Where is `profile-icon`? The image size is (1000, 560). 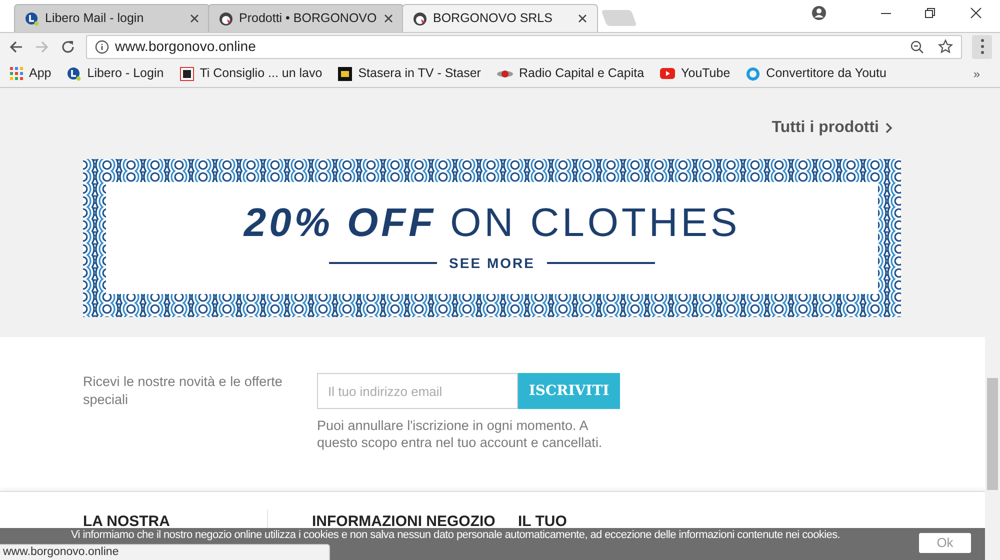
profile-icon is located at coordinates (819, 13).